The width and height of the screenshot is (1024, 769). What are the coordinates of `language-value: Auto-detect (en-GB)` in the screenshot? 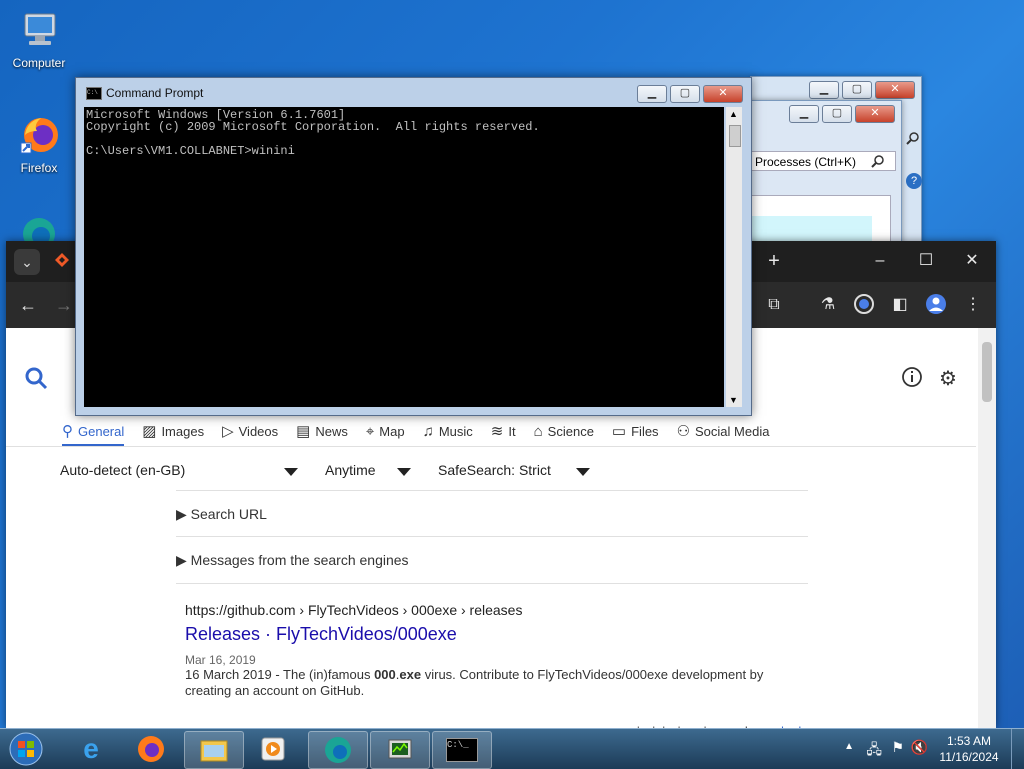 It's located at (123, 470).